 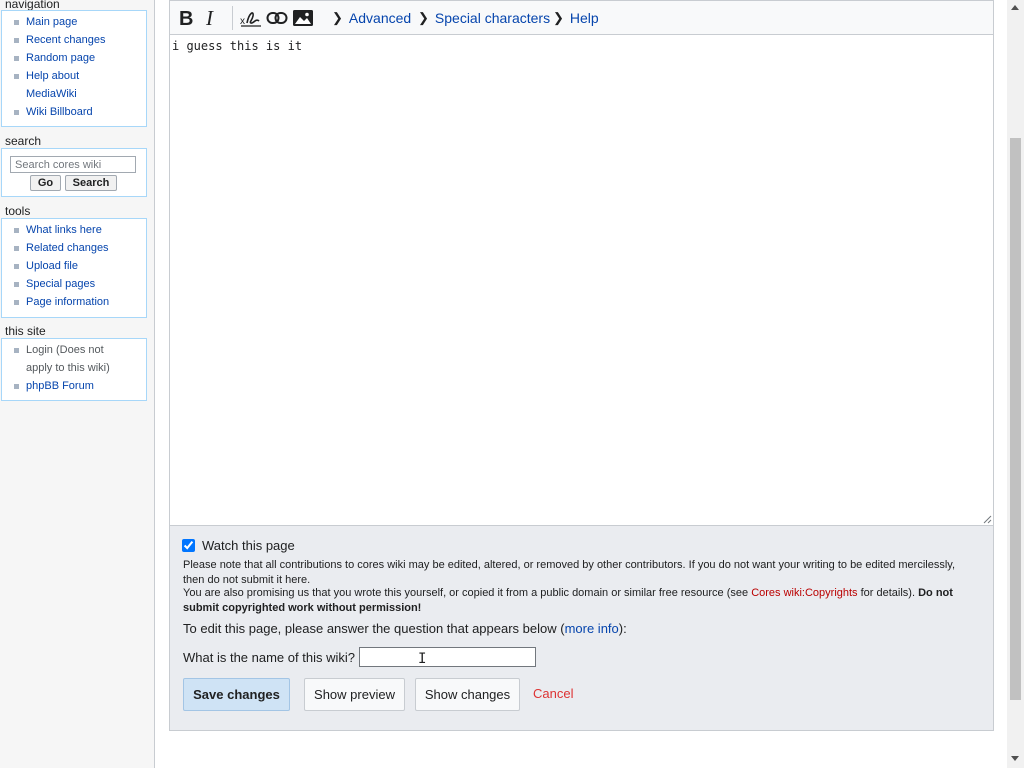 I want to click on tool-item-related-changes: Related changes, so click(x=74, y=248).